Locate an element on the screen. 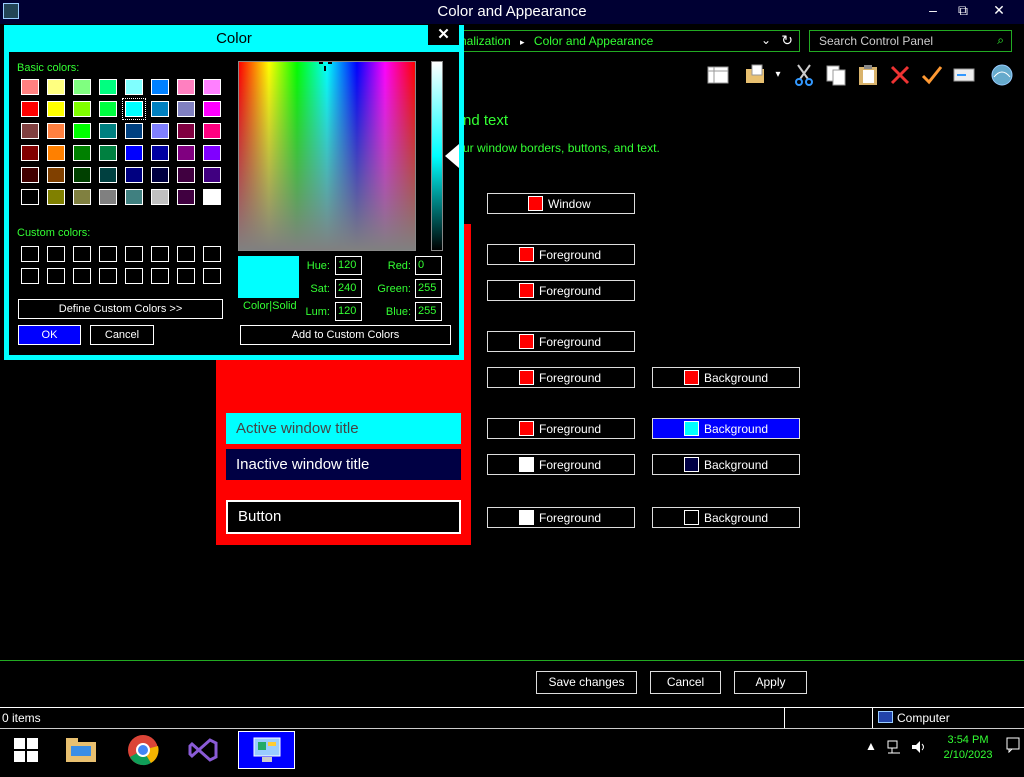 Image resolution: width=1024 pixels, height=777 pixels. breadcrumb-color-appearance: Color and Appearance is located at coordinates (593, 41).